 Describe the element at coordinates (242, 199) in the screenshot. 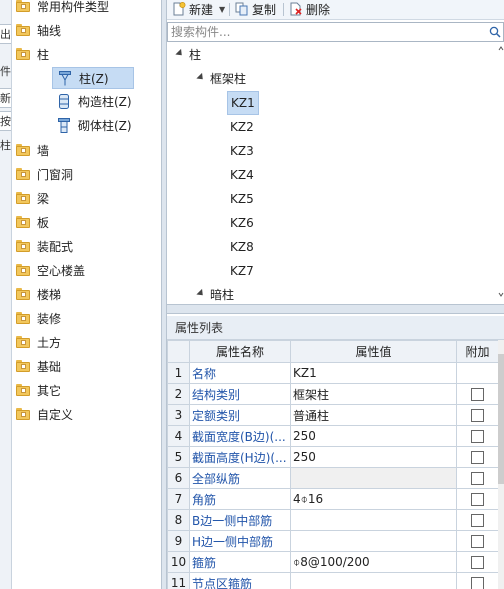

I see `tree-node-item: KZ5` at that location.